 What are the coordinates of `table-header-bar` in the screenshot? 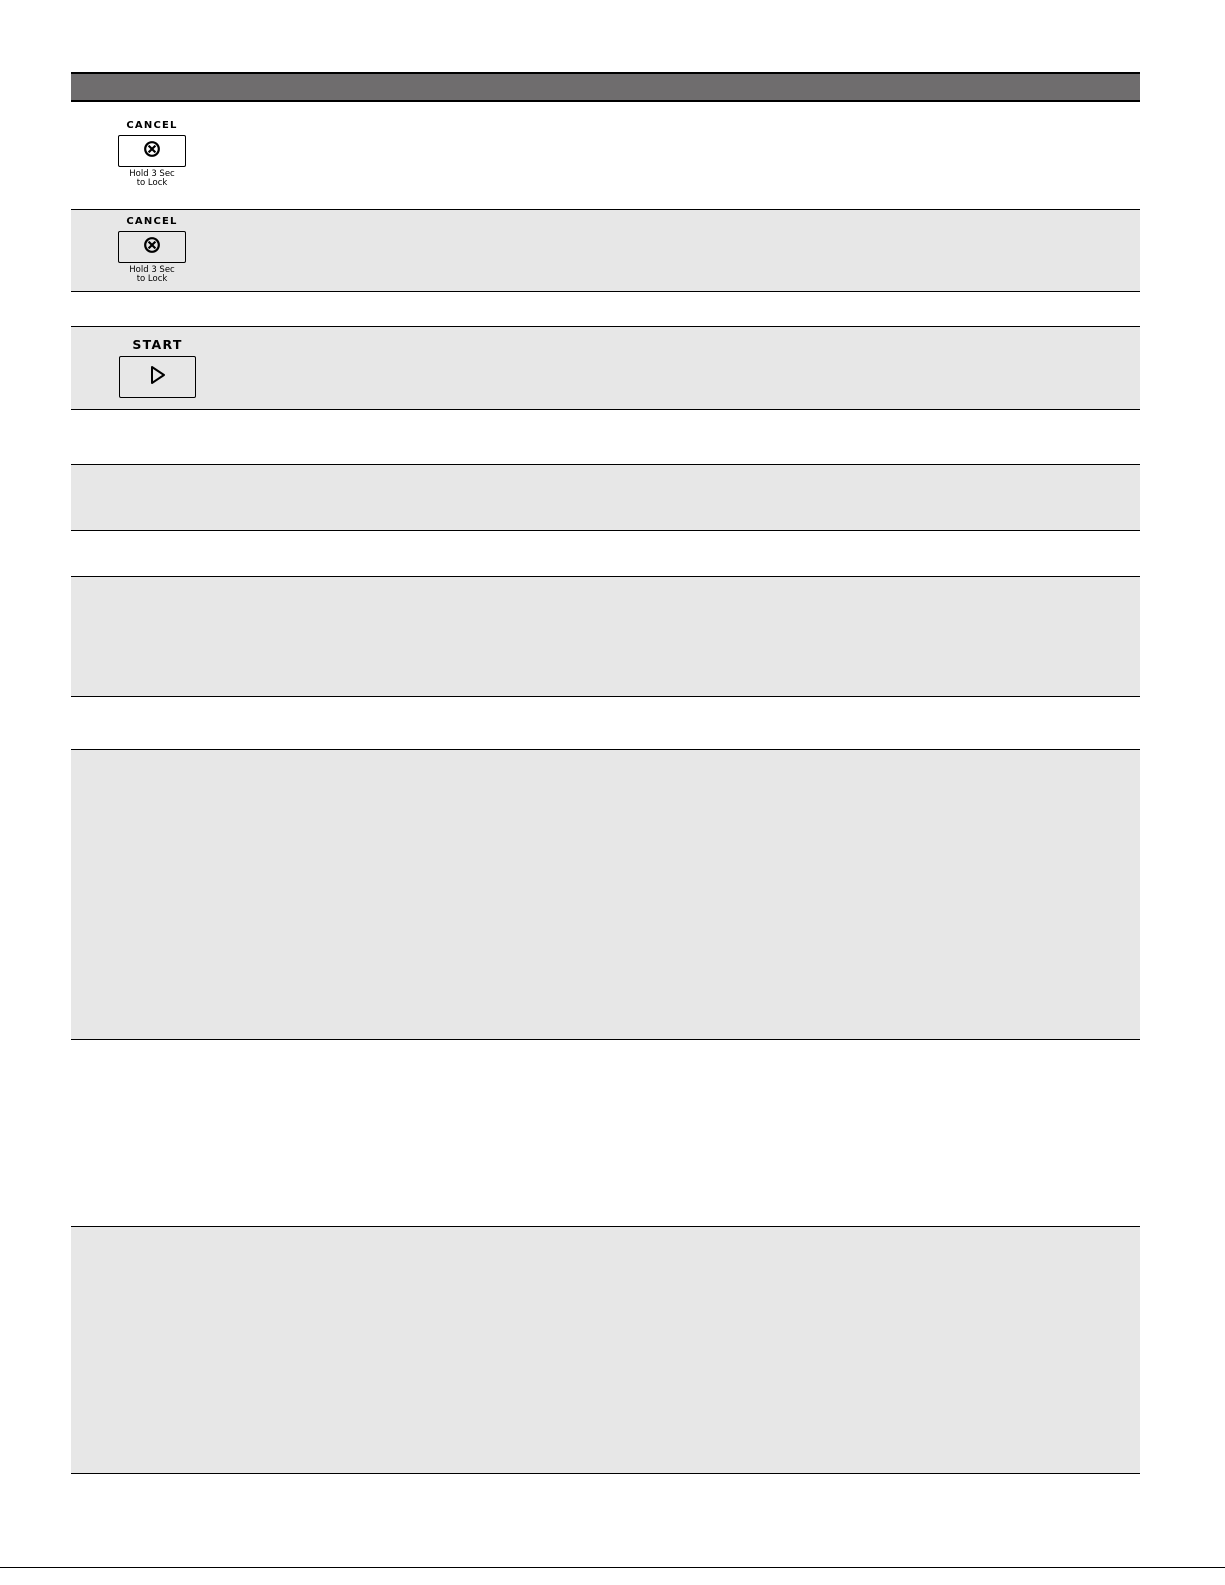 It's located at (605, 87).